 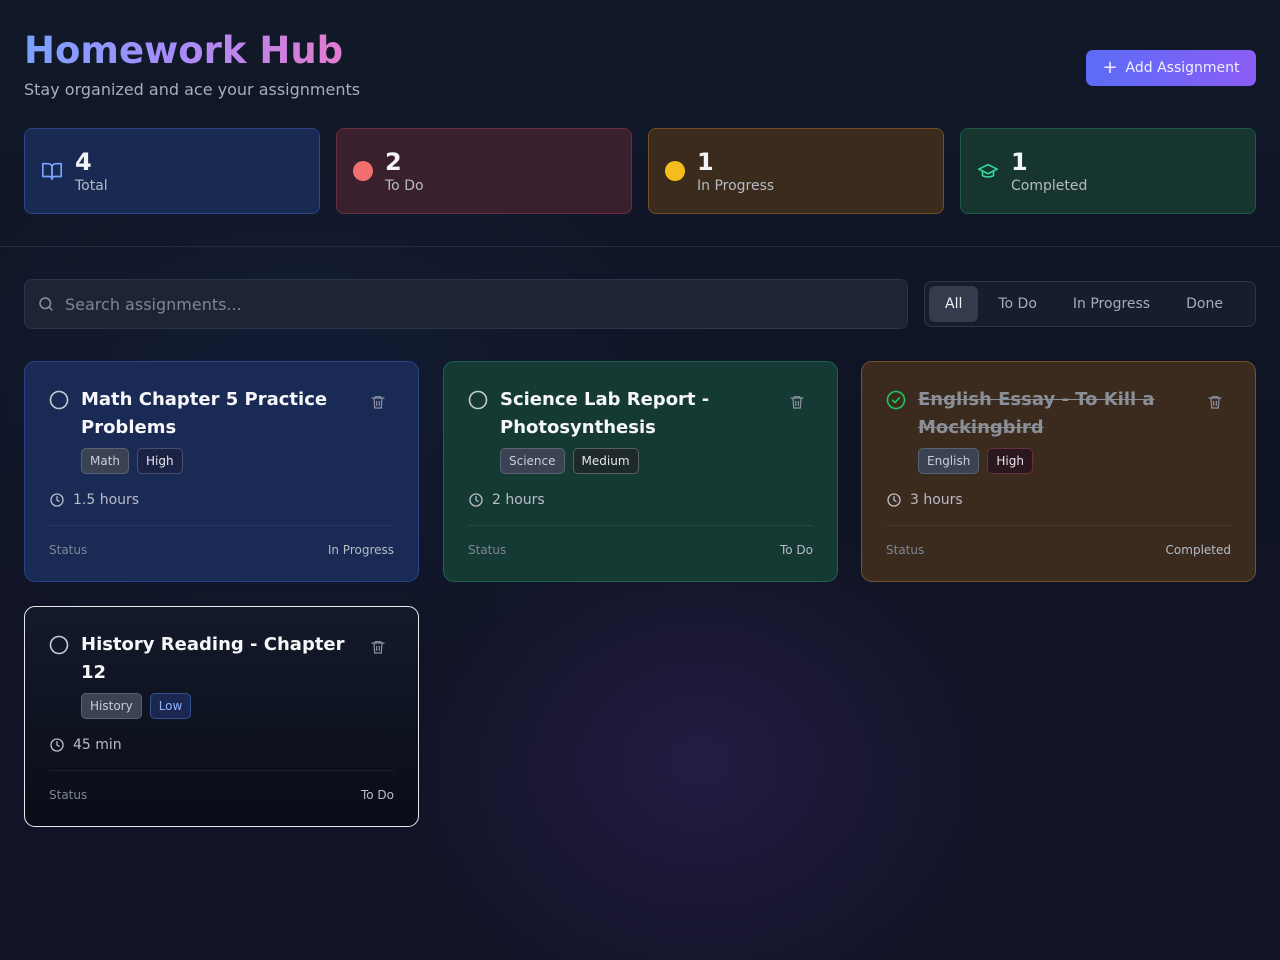 What do you see at coordinates (1111, 304) in the screenshot?
I see `filter-in-progress: In Progress` at bounding box center [1111, 304].